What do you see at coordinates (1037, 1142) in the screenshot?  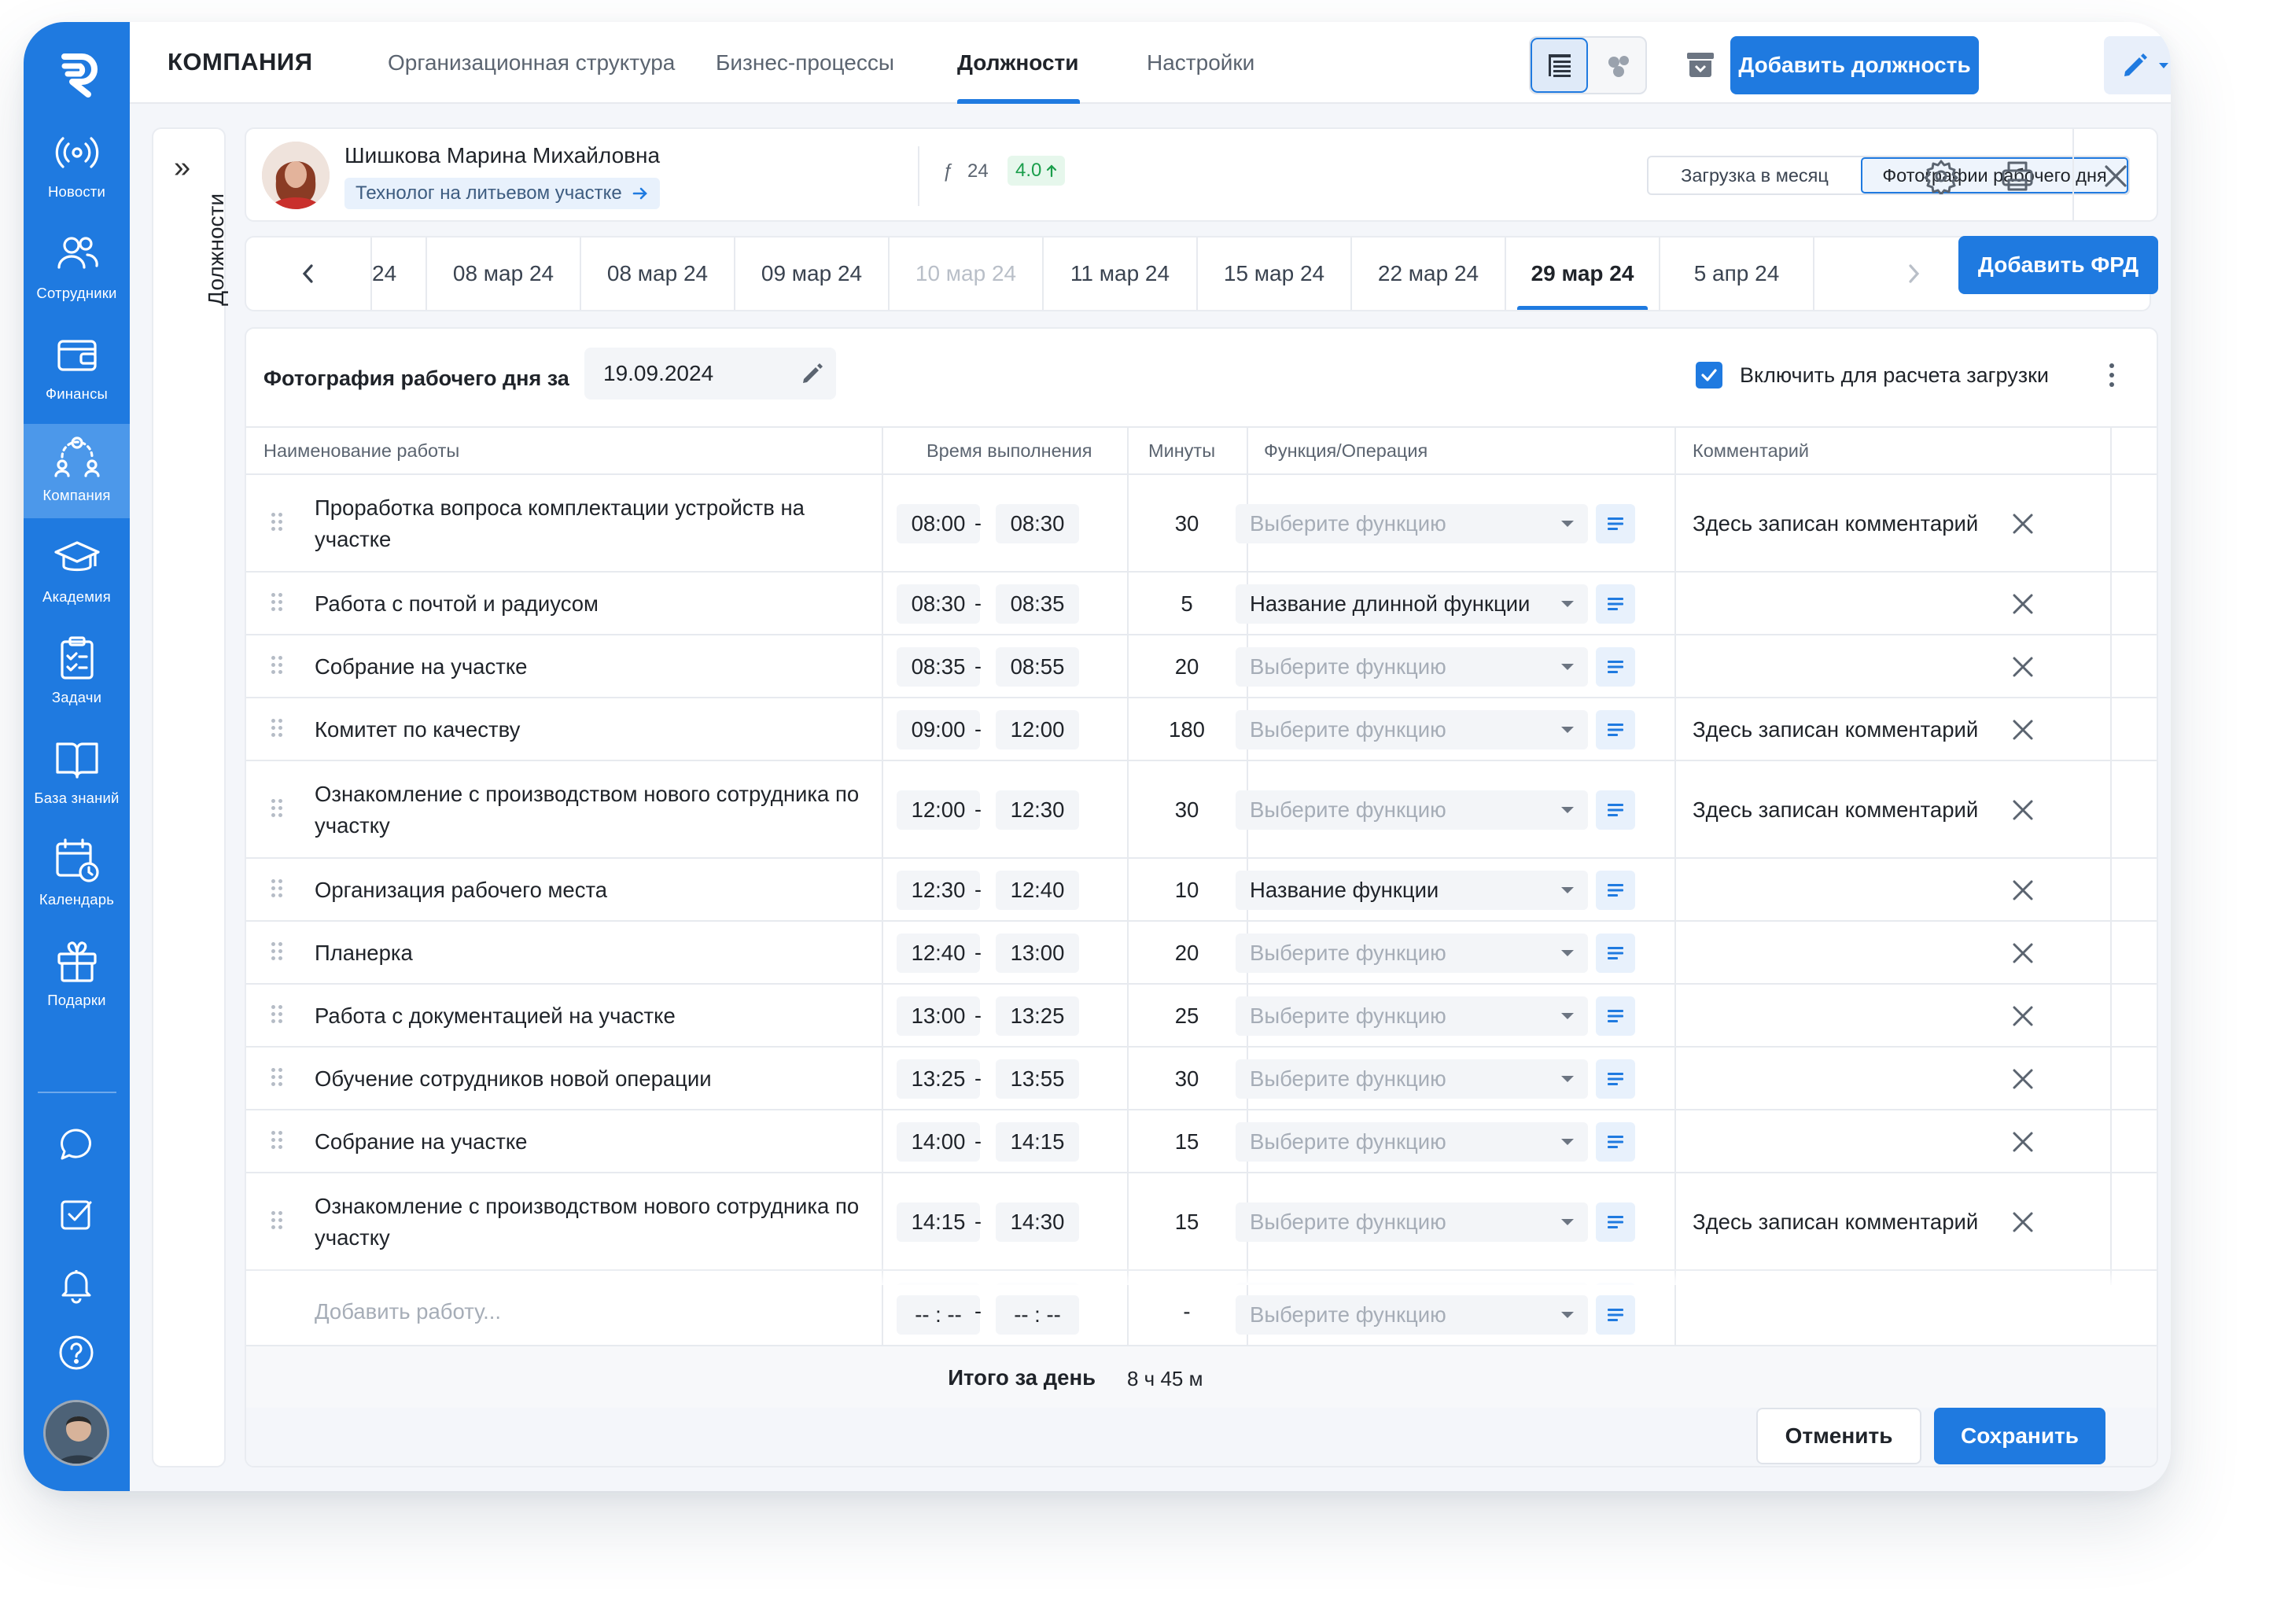 I see `end-time-input: 14:15` at bounding box center [1037, 1142].